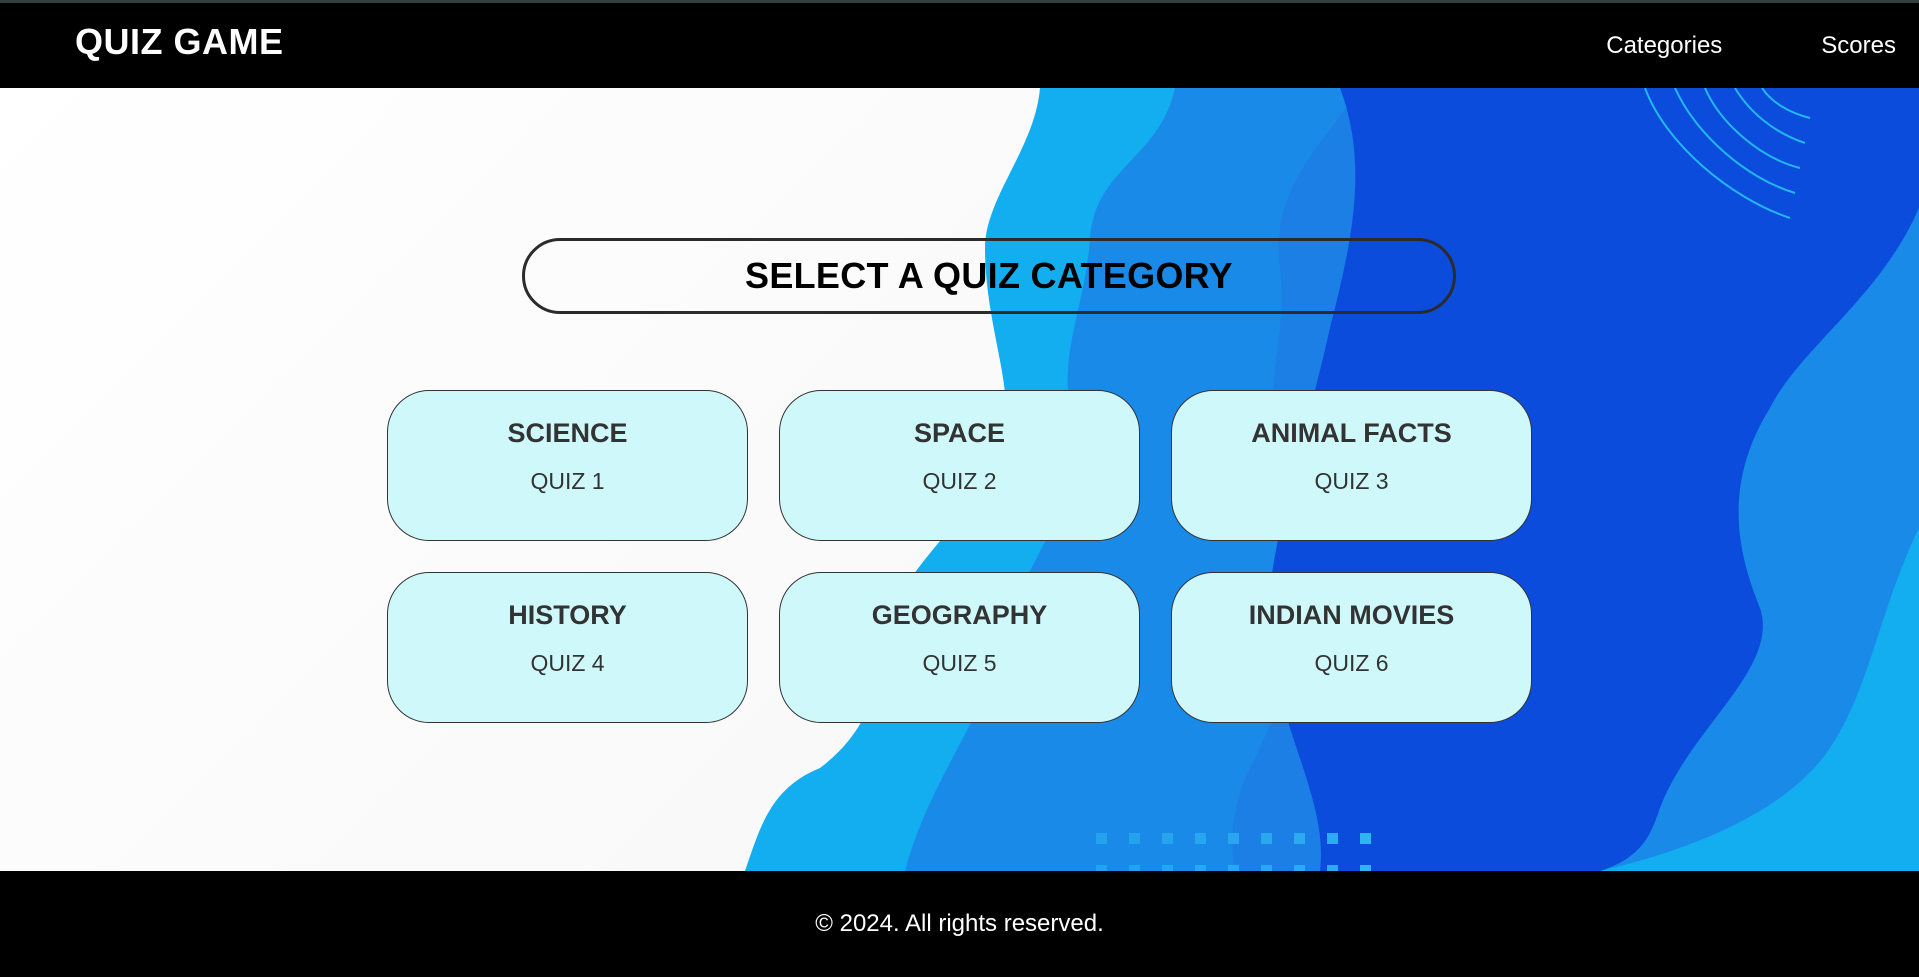 This screenshot has height=977, width=1919. Describe the element at coordinates (567, 647) in the screenshot. I see `category-card-history: HISTORY QUIZ 4` at that location.